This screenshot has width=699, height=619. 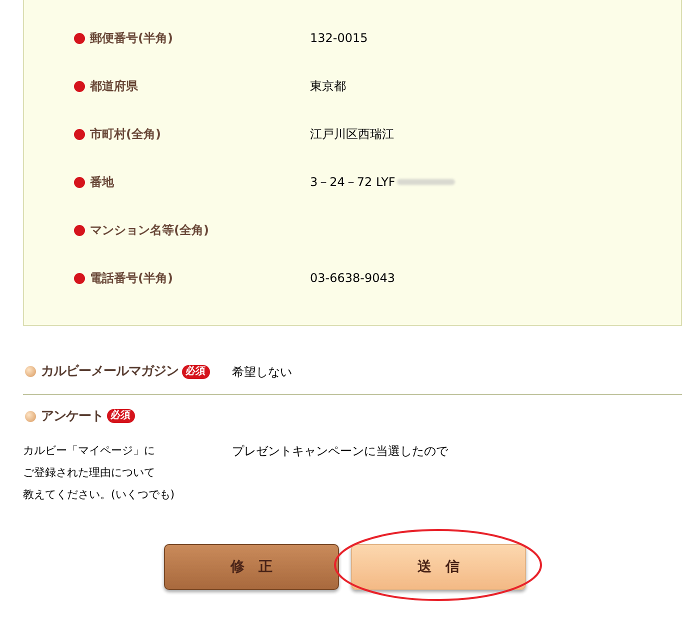 What do you see at coordinates (150, 230) in the screenshot?
I see `field-label: マンション名等(全角)` at bounding box center [150, 230].